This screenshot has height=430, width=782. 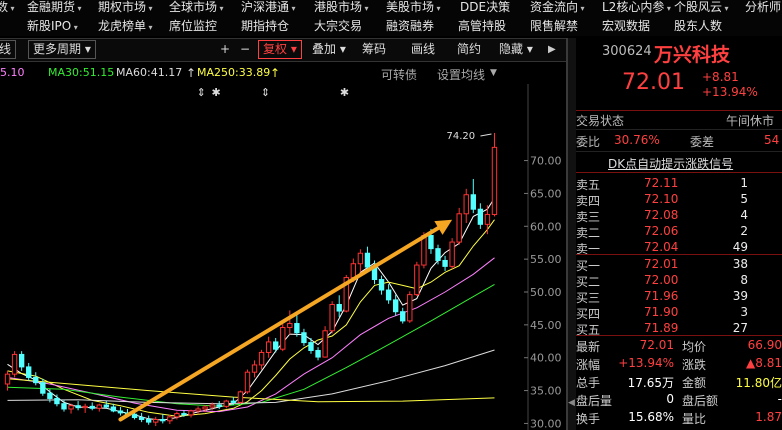 What do you see at coordinates (740, 264) in the screenshot?
I see `bid-volume: 38` at bounding box center [740, 264].